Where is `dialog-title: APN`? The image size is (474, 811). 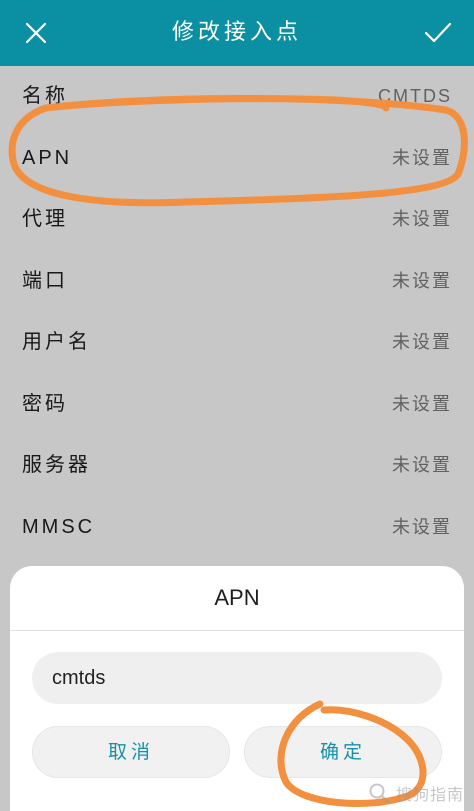
dialog-title: APN is located at coordinates (237, 597).